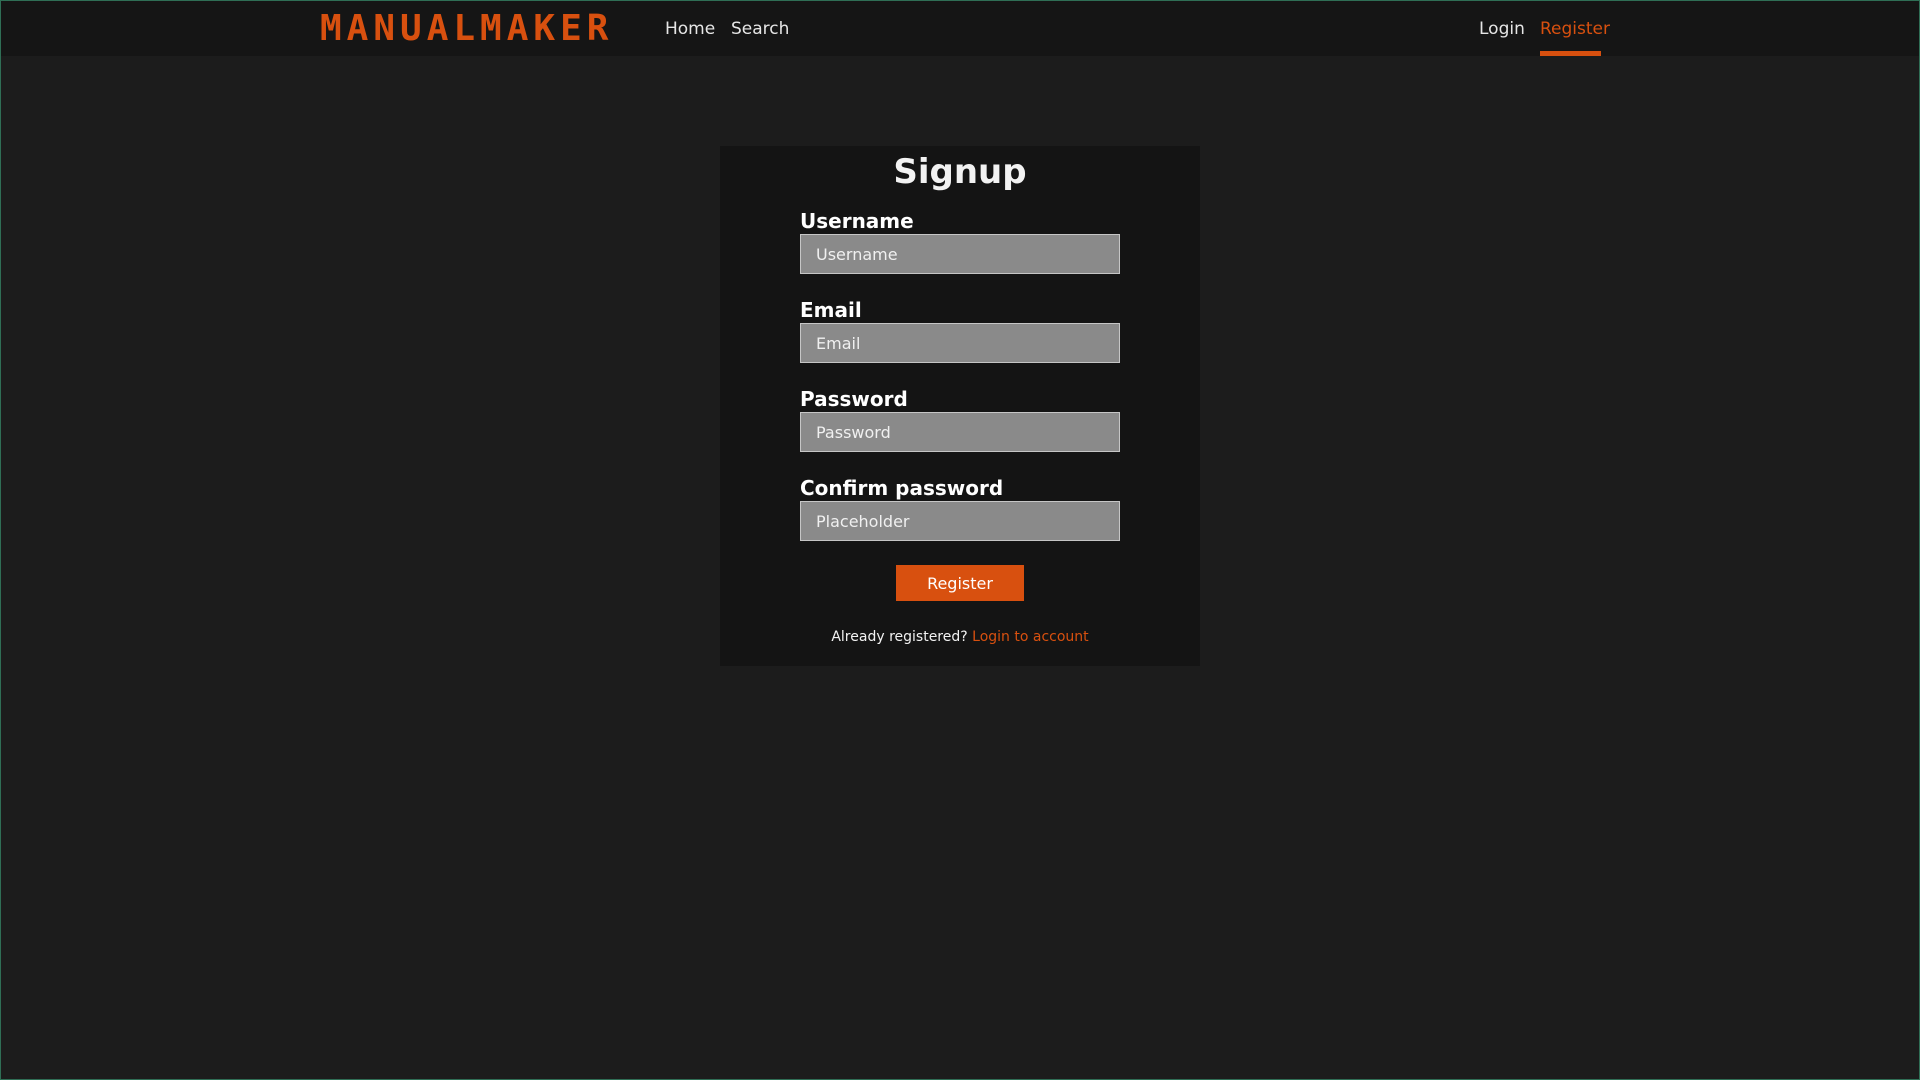 The image size is (1920, 1080). Describe the element at coordinates (960, 432) in the screenshot. I see `password-input` at that location.